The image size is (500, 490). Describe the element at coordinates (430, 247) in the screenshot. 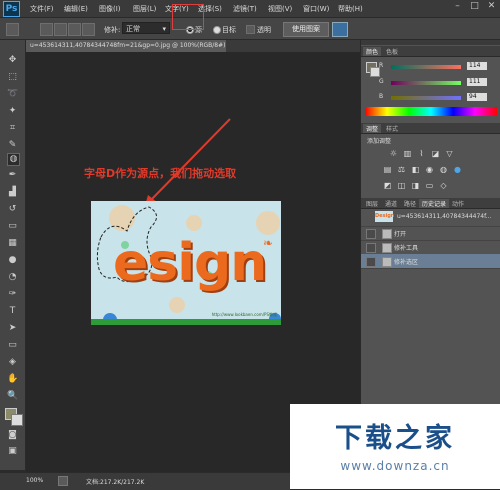

I see `history-item: 修补工具` at that location.